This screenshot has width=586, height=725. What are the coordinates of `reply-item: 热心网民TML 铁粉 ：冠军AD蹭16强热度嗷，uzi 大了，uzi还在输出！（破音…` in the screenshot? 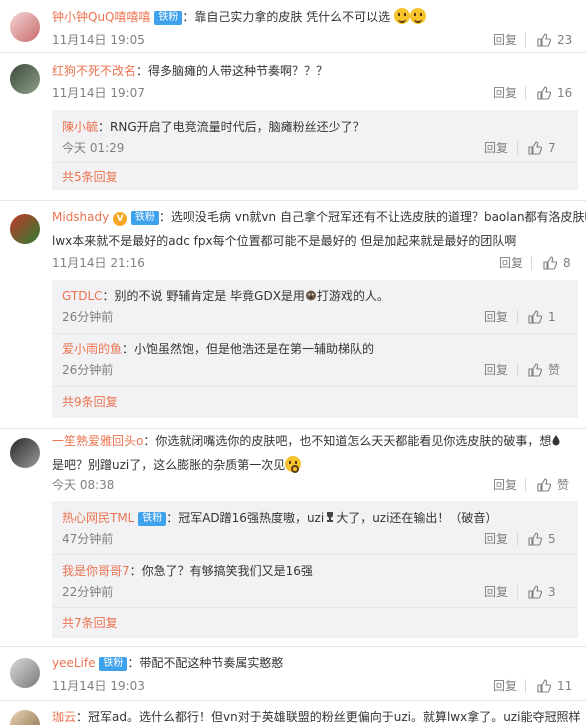 It's located at (309, 529).